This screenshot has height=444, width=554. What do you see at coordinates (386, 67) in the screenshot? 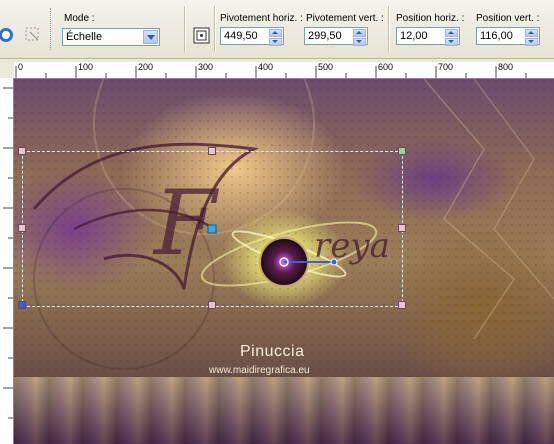
I see `ruler-tick-label: 600` at bounding box center [386, 67].